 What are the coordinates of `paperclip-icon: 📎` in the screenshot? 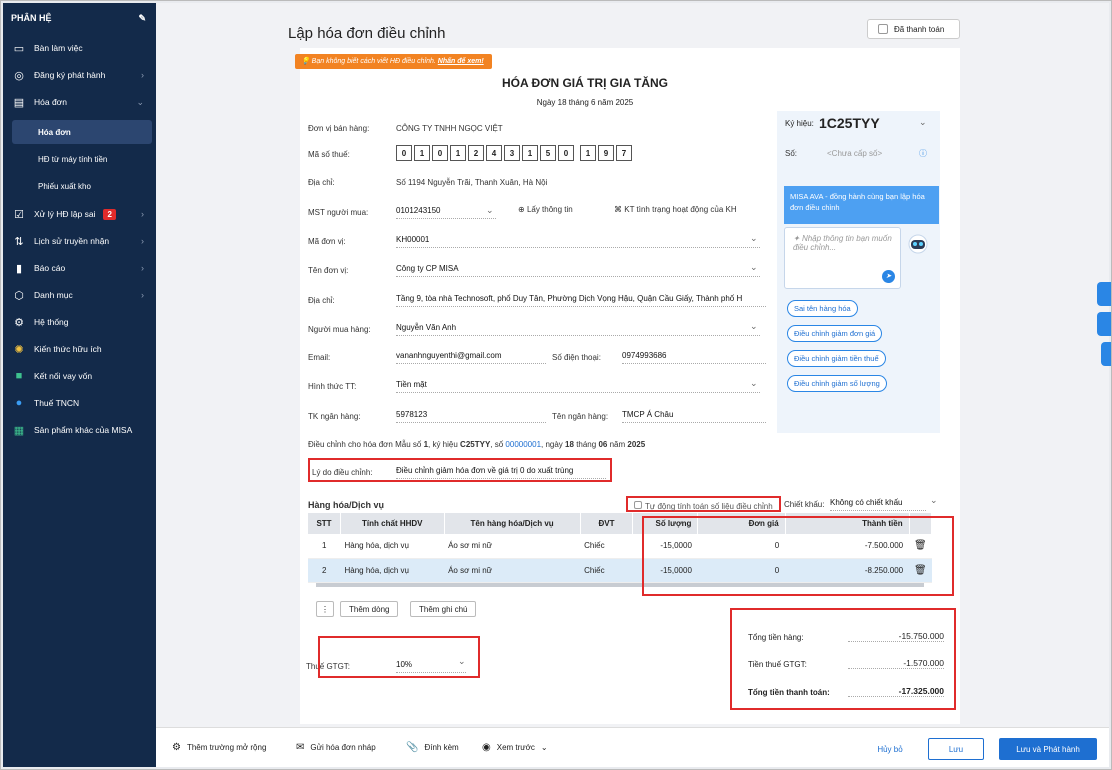 It's located at (412, 747).